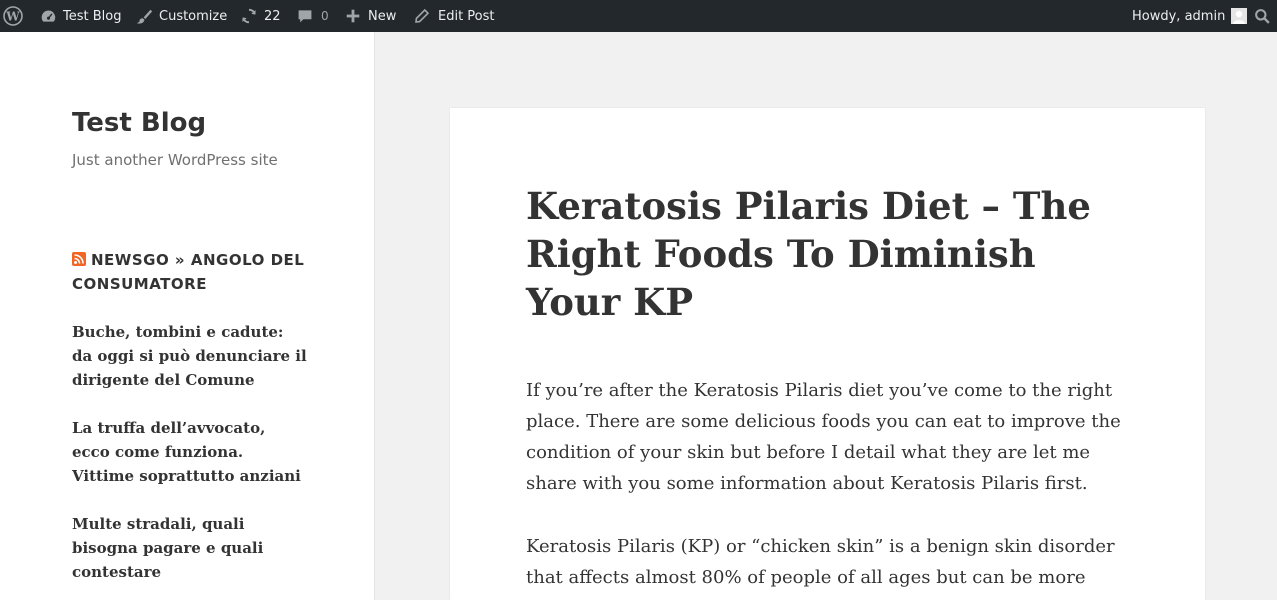  Describe the element at coordinates (139, 123) in the screenshot. I see `site-title: Test Blog` at that location.